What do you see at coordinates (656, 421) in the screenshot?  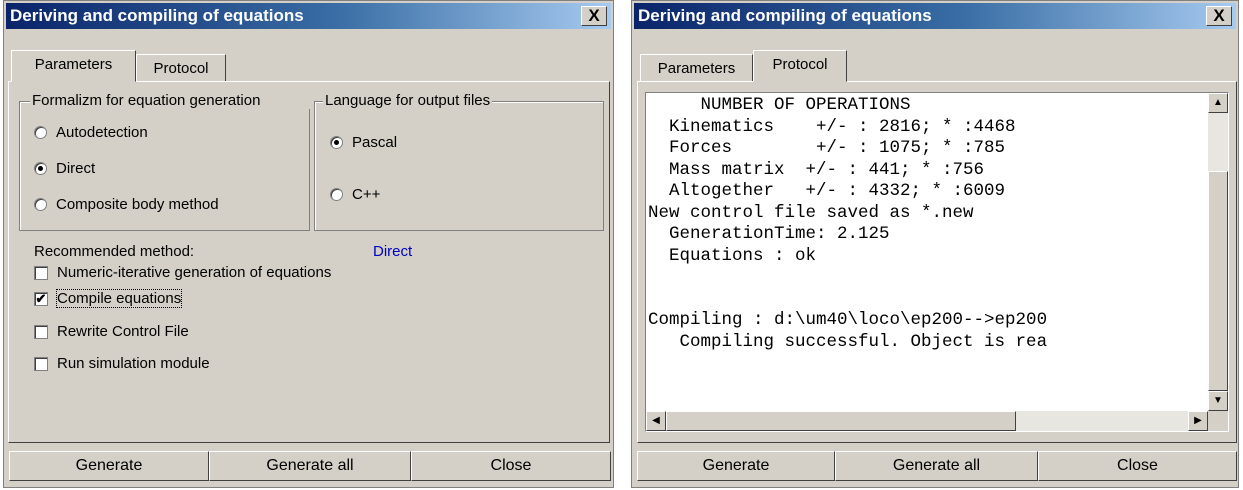 I see `scroll-left-arrow-icon: ◀` at bounding box center [656, 421].